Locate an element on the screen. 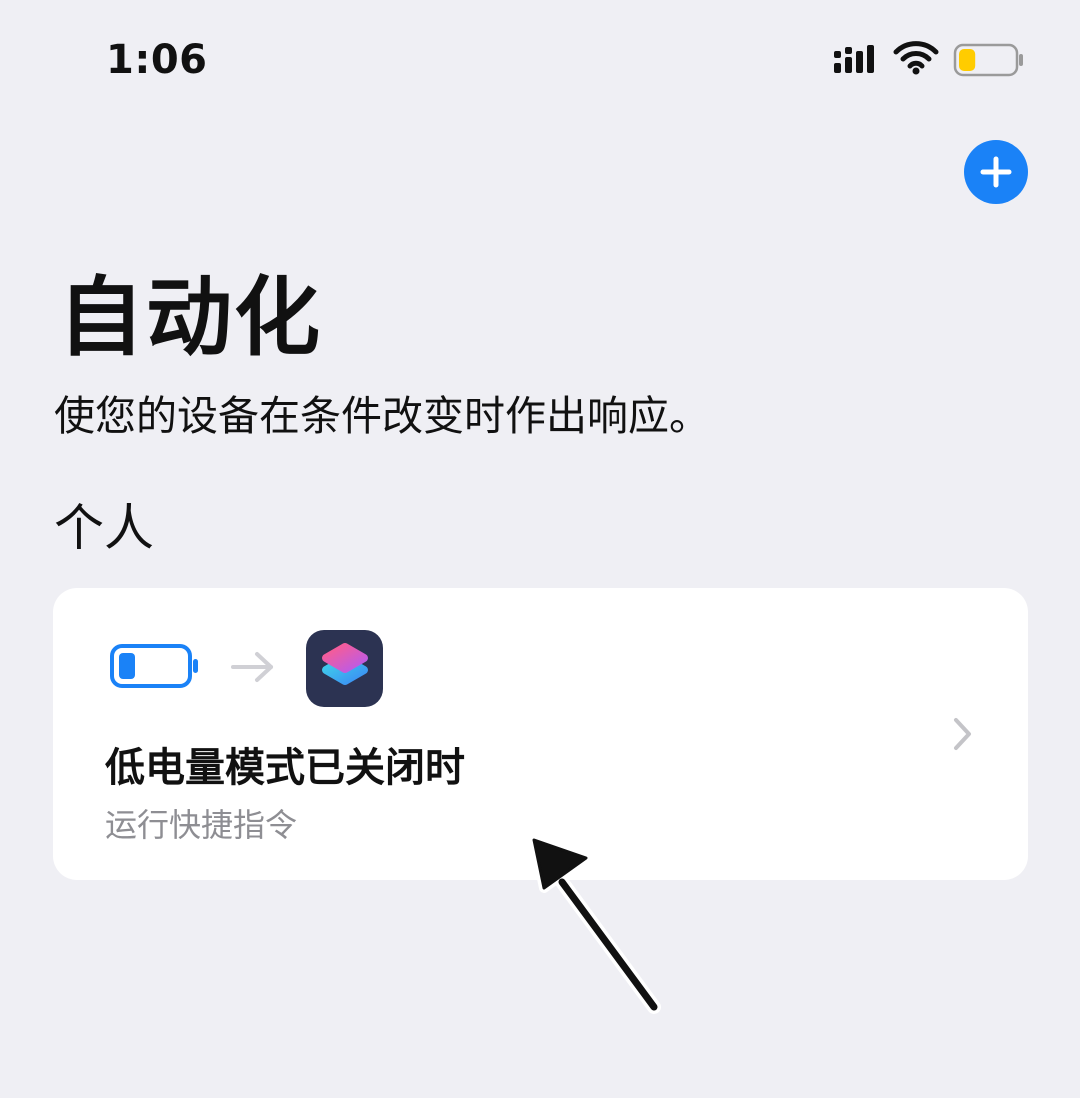 This screenshot has width=1080, height=1098. automation-subtitle: 运行快捷指令 is located at coordinates (201, 825).